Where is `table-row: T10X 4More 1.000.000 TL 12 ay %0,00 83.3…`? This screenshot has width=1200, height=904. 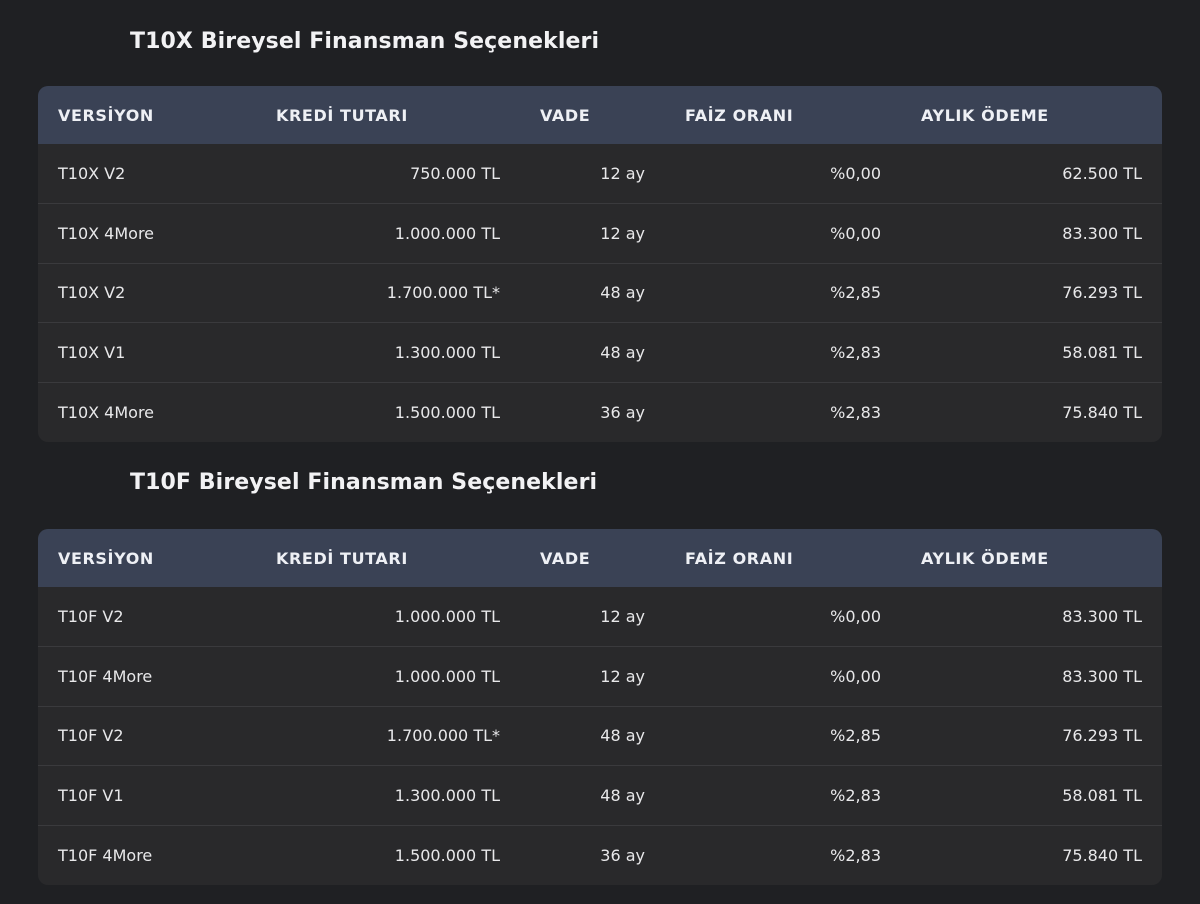
table-row: T10X 4More 1.000.000 TL 12 ay %0,00 83.3… is located at coordinates (600, 233).